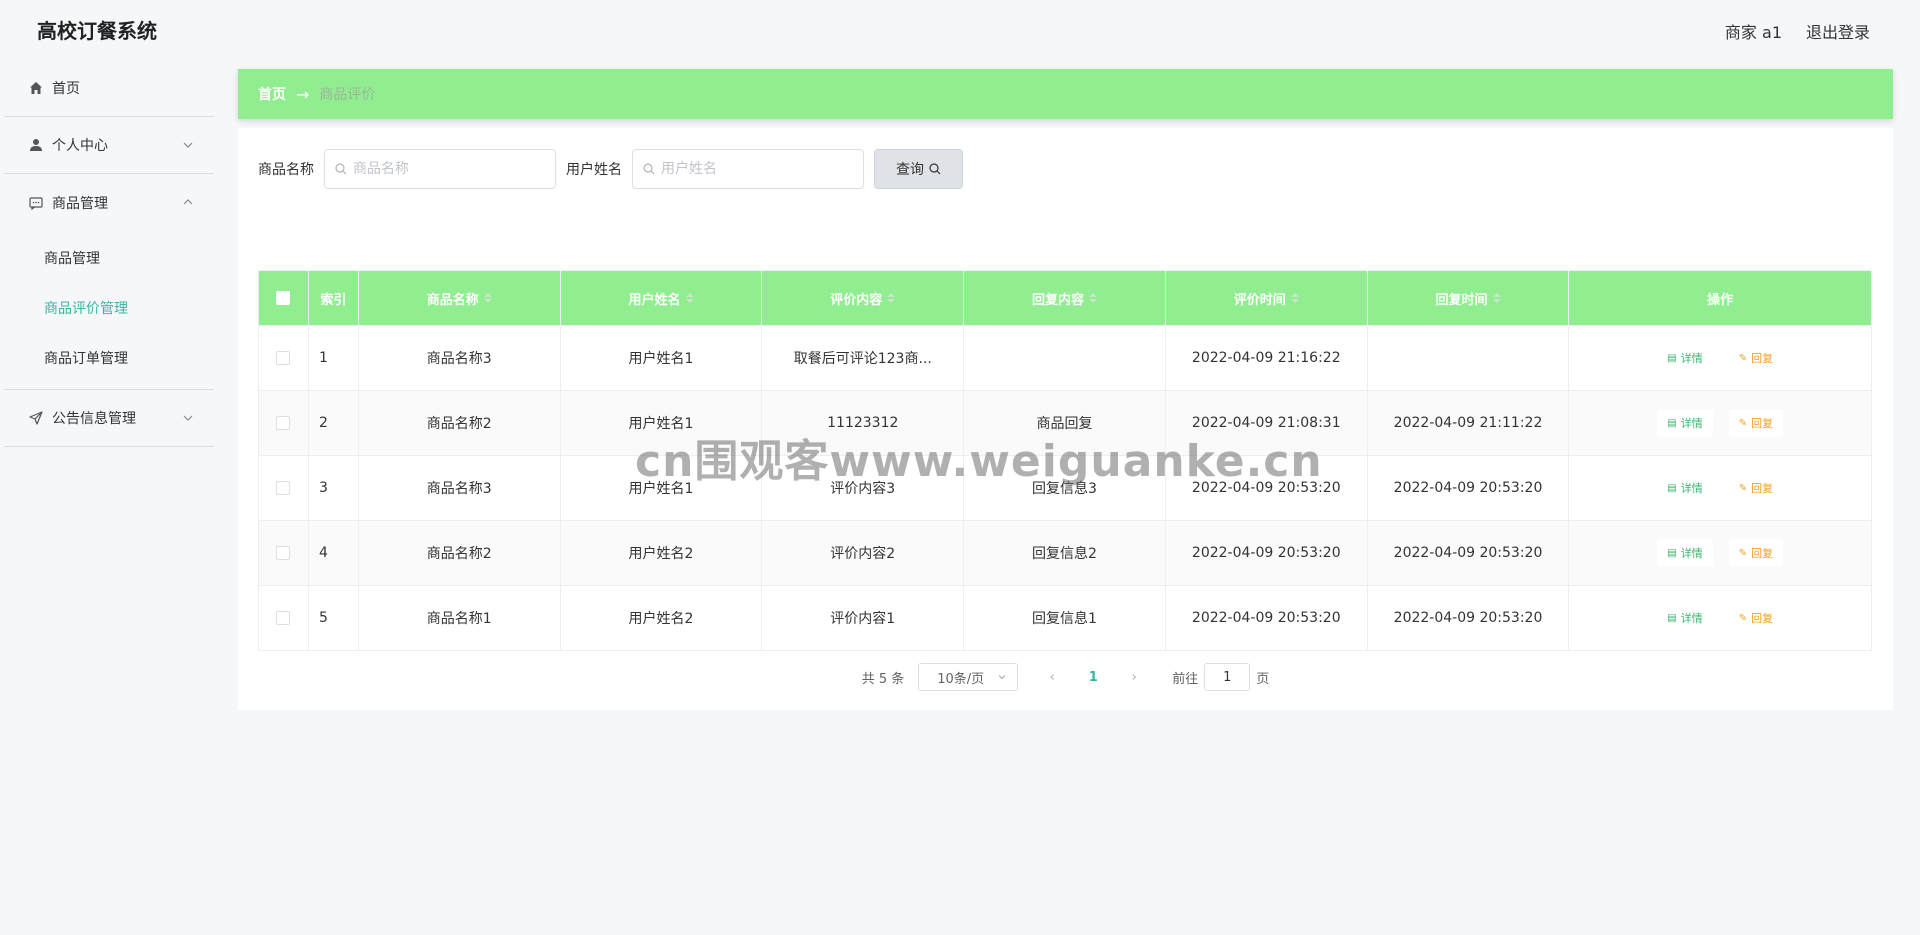 Image resolution: width=1920 pixels, height=935 pixels. Describe the element at coordinates (863, 488) in the screenshot. I see `cell-content: 评价内容3` at that location.